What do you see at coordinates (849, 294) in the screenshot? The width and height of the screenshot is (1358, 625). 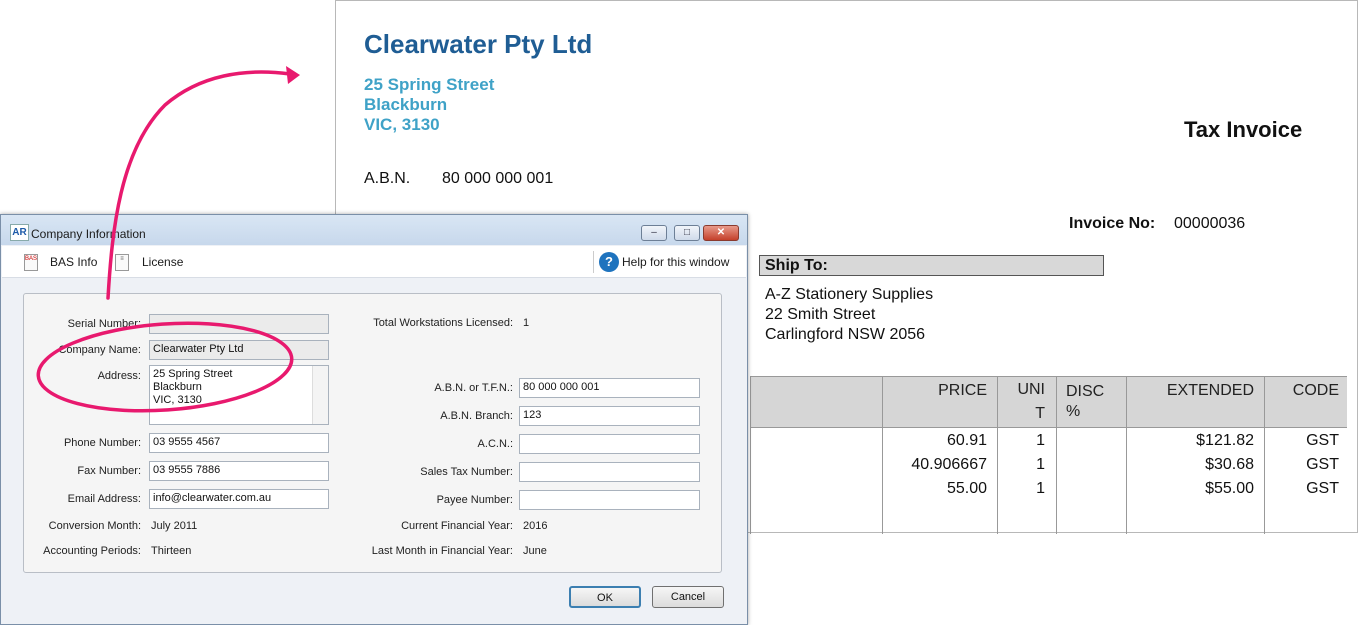 I see `ship-to-line-1: A-Z Stationery Supplies` at bounding box center [849, 294].